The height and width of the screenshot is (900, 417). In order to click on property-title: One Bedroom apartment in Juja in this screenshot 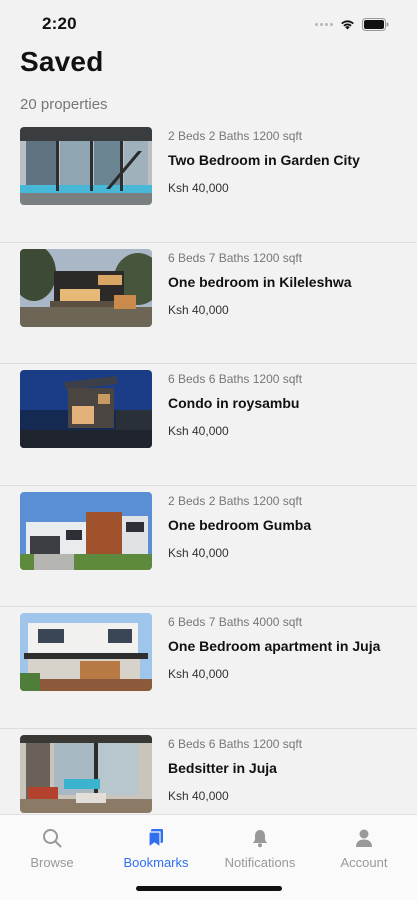, I will do `click(274, 646)`.